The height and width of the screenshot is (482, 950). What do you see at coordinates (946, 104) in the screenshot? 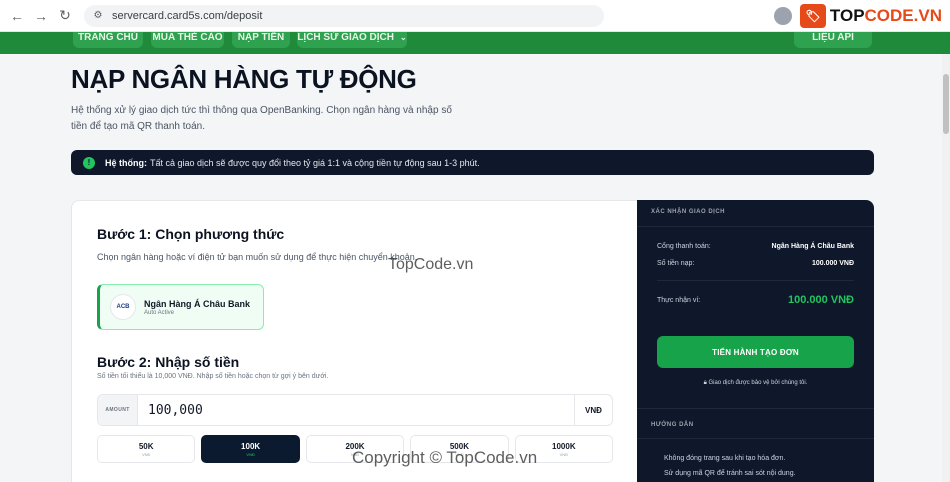
I see `scroll-thumb` at bounding box center [946, 104].